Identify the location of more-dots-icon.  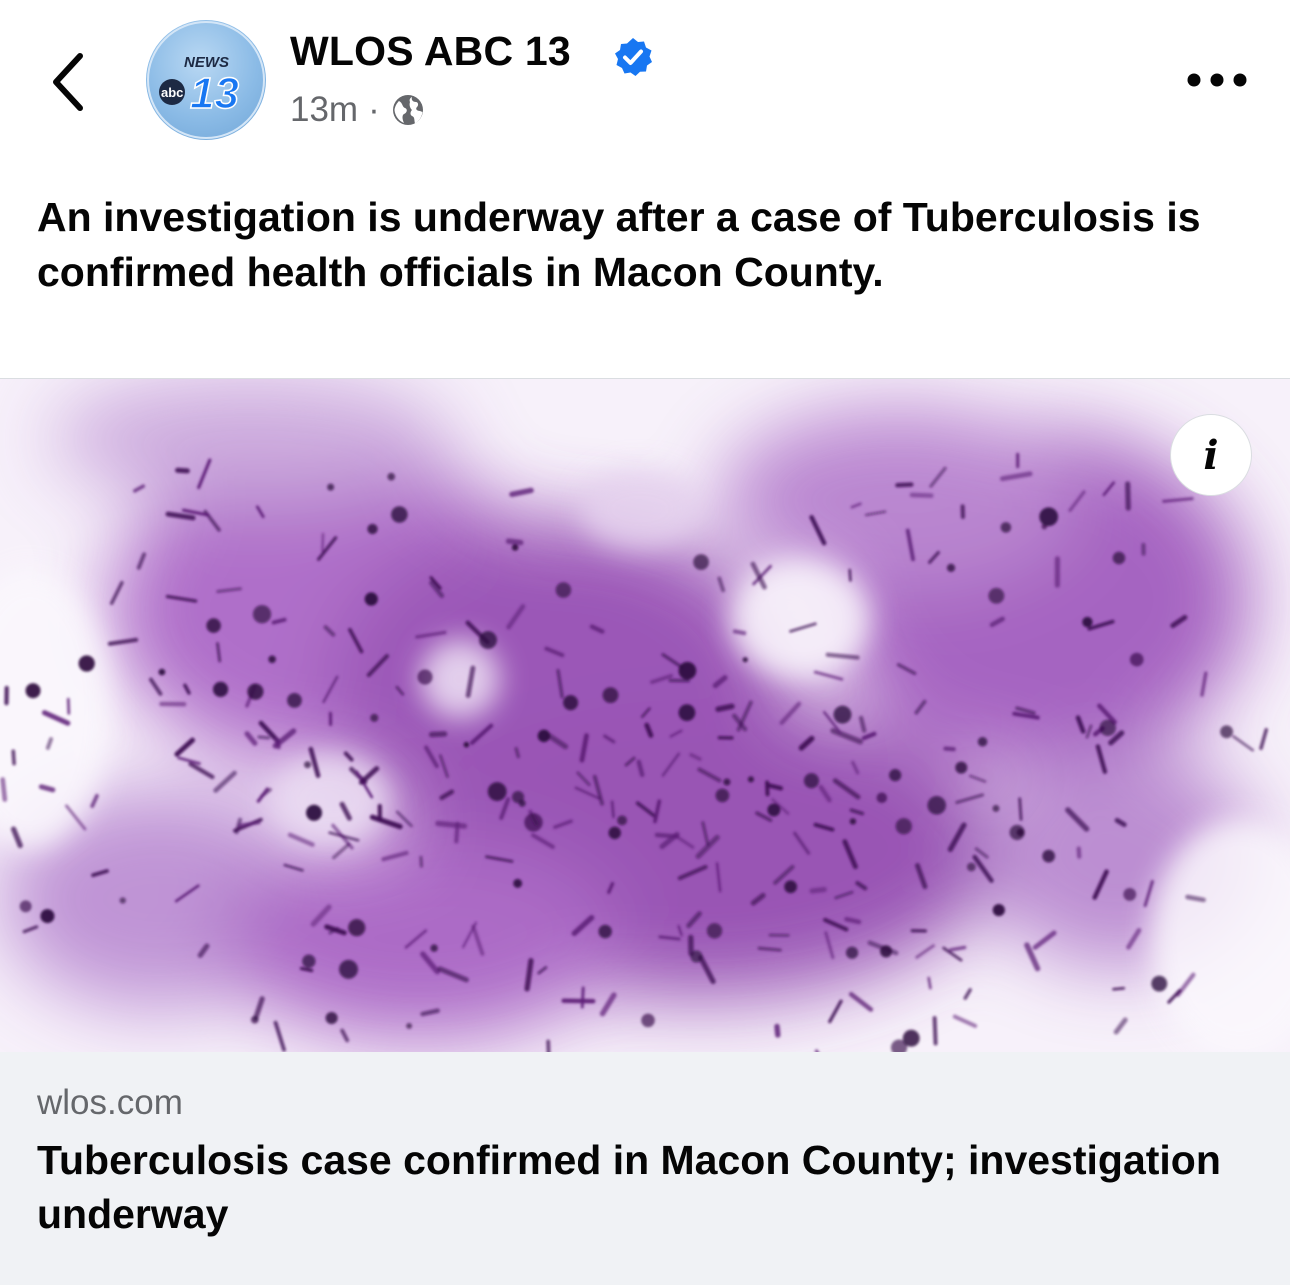
(1217, 80).